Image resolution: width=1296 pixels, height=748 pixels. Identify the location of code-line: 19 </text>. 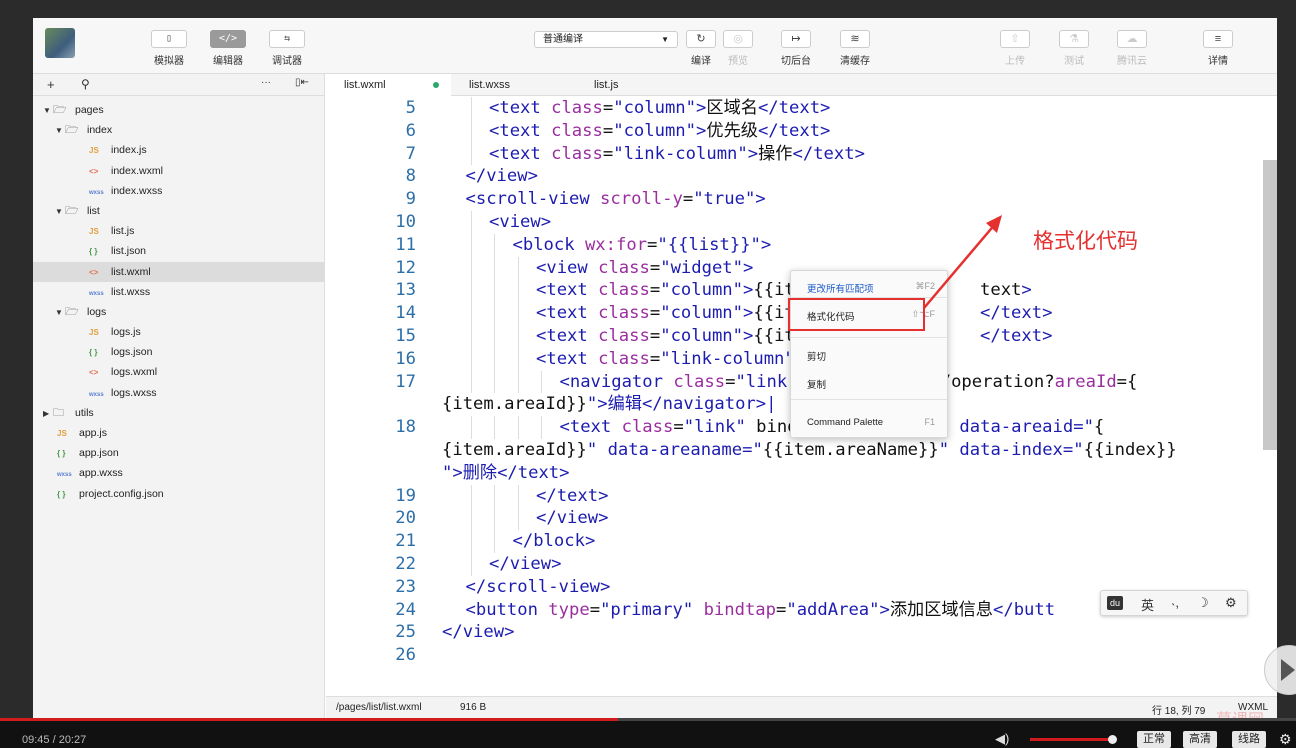
(793, 496).